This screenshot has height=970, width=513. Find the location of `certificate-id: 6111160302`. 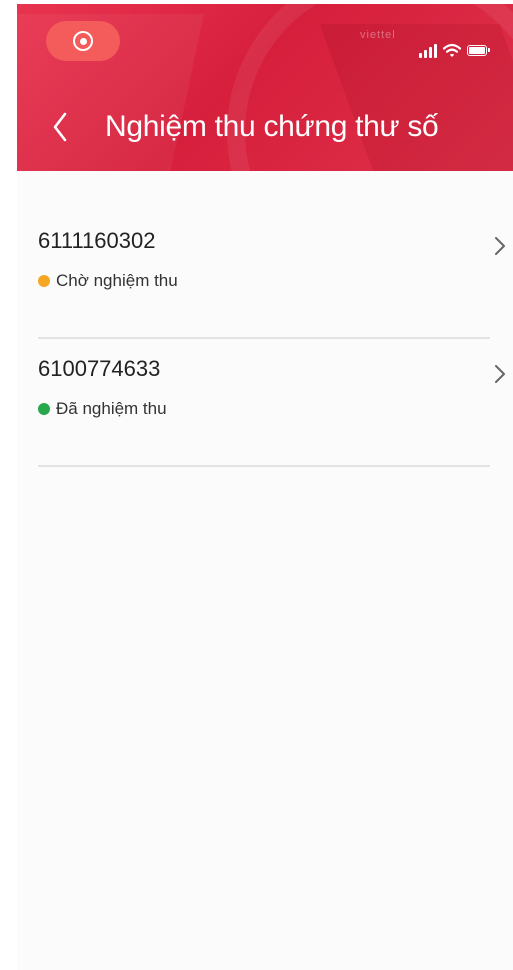

certificate-id: 6111160302 is located at coordinates (97, 240).